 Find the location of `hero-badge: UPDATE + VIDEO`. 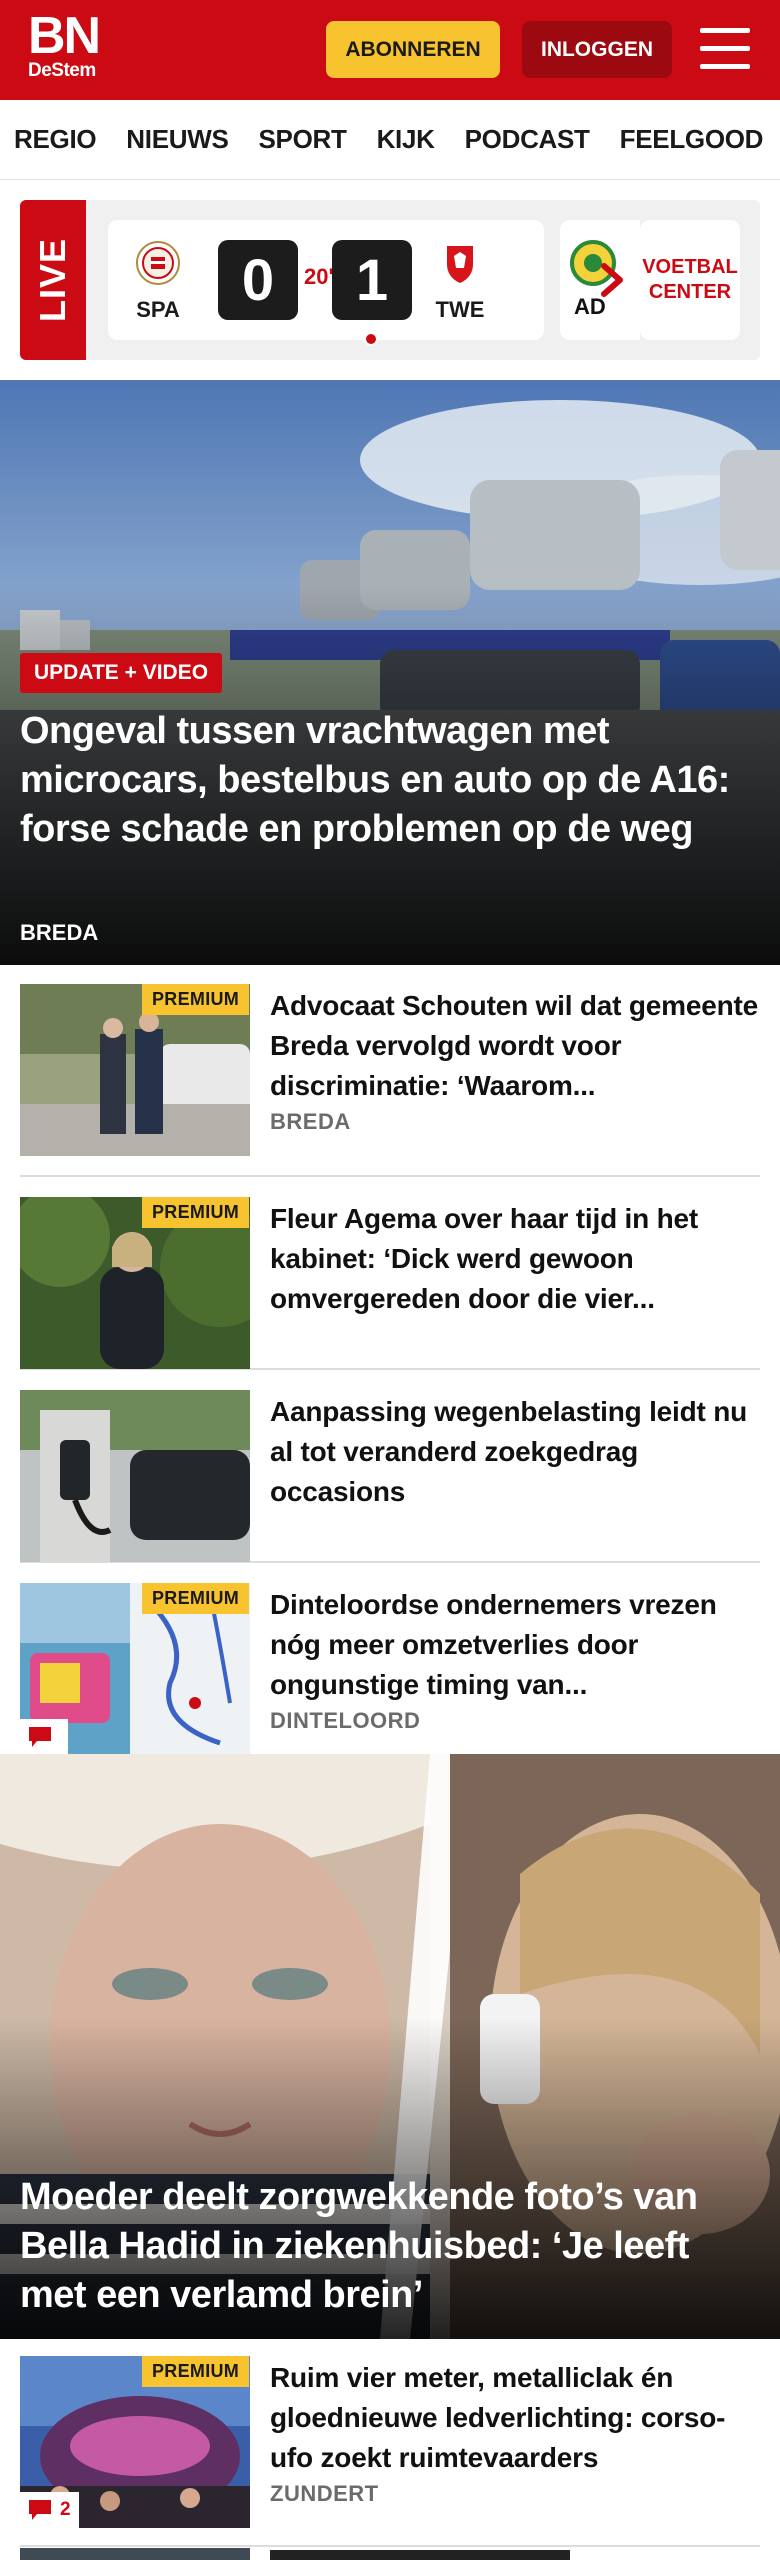

hero-badge: UPDATE + VIDEO is located at coordinates (121, 673).